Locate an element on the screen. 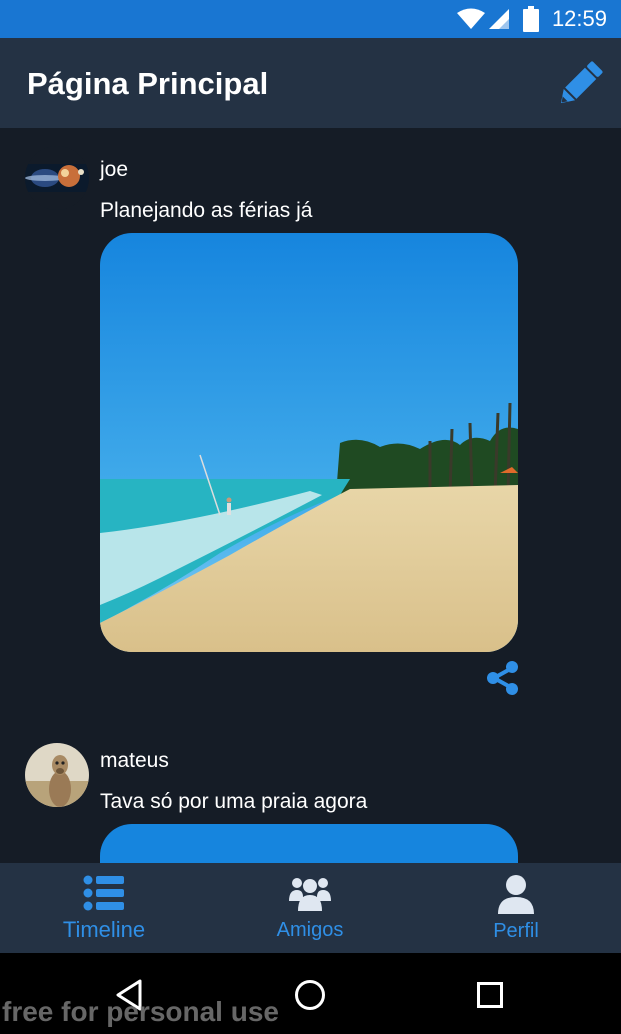  tab-amigos: Amigos is located at coordinates (310, 908).